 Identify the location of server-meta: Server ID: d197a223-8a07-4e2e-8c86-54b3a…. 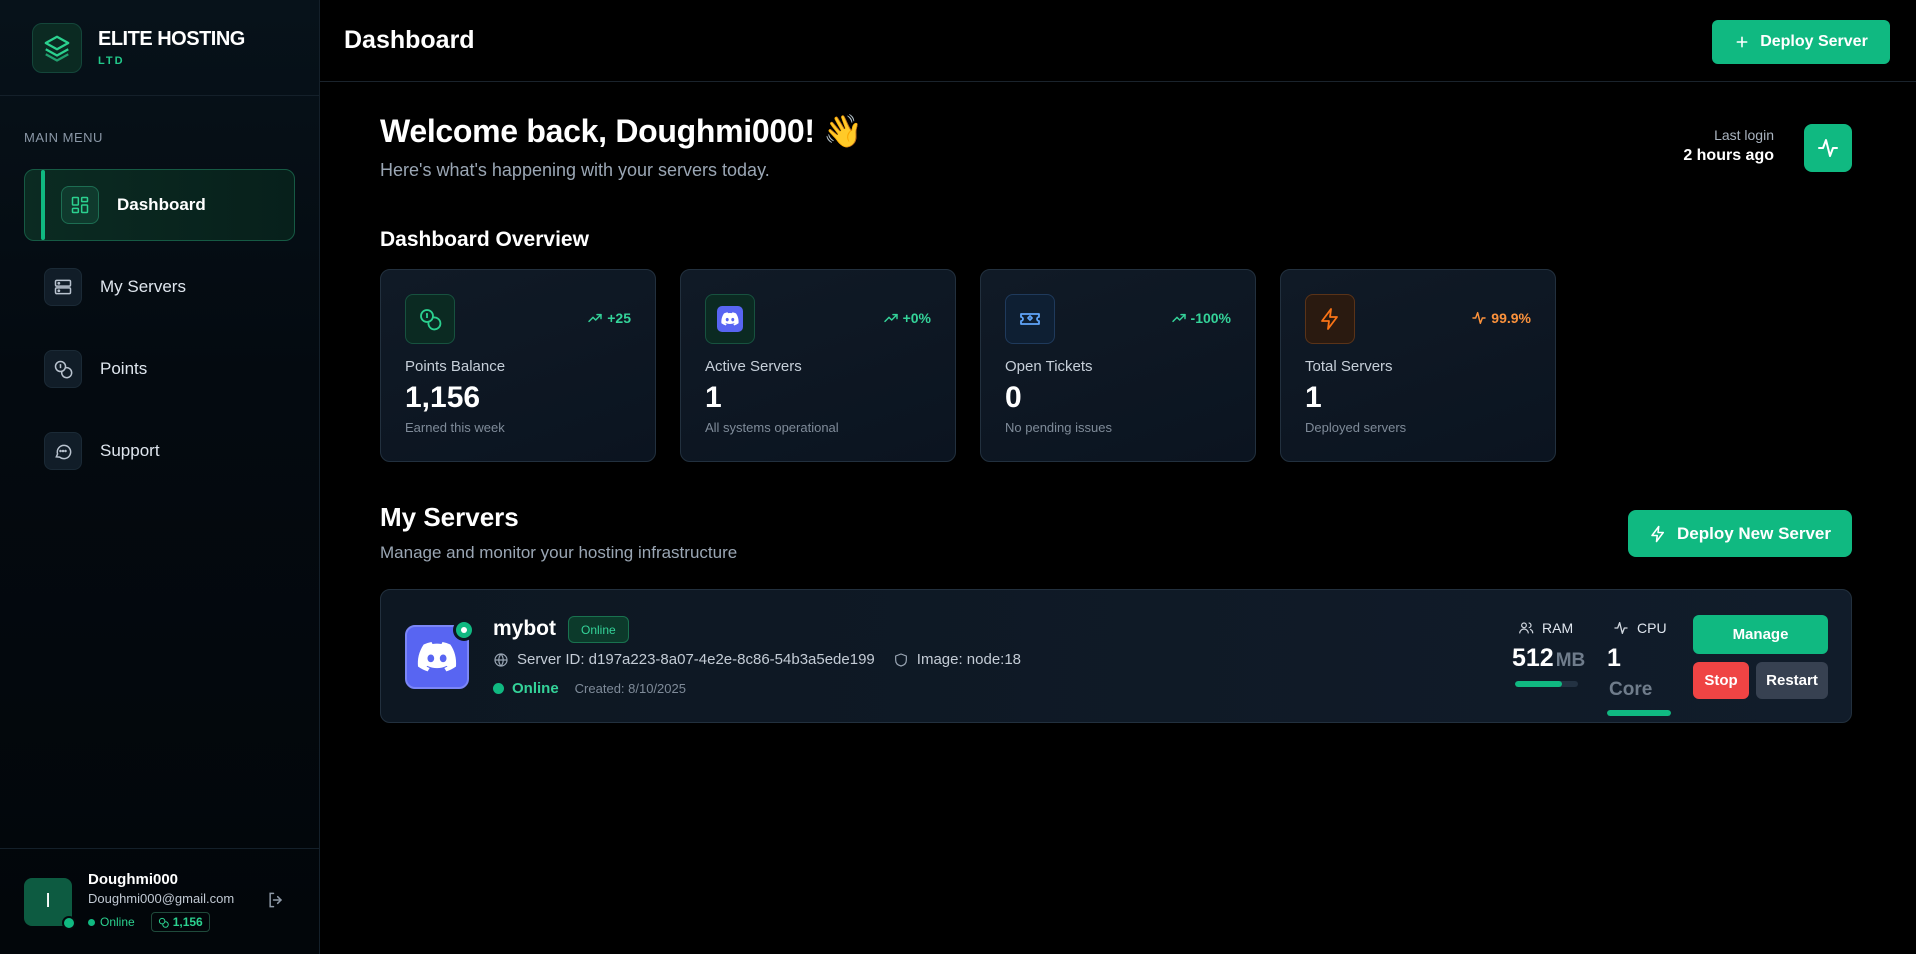
(757, 659).